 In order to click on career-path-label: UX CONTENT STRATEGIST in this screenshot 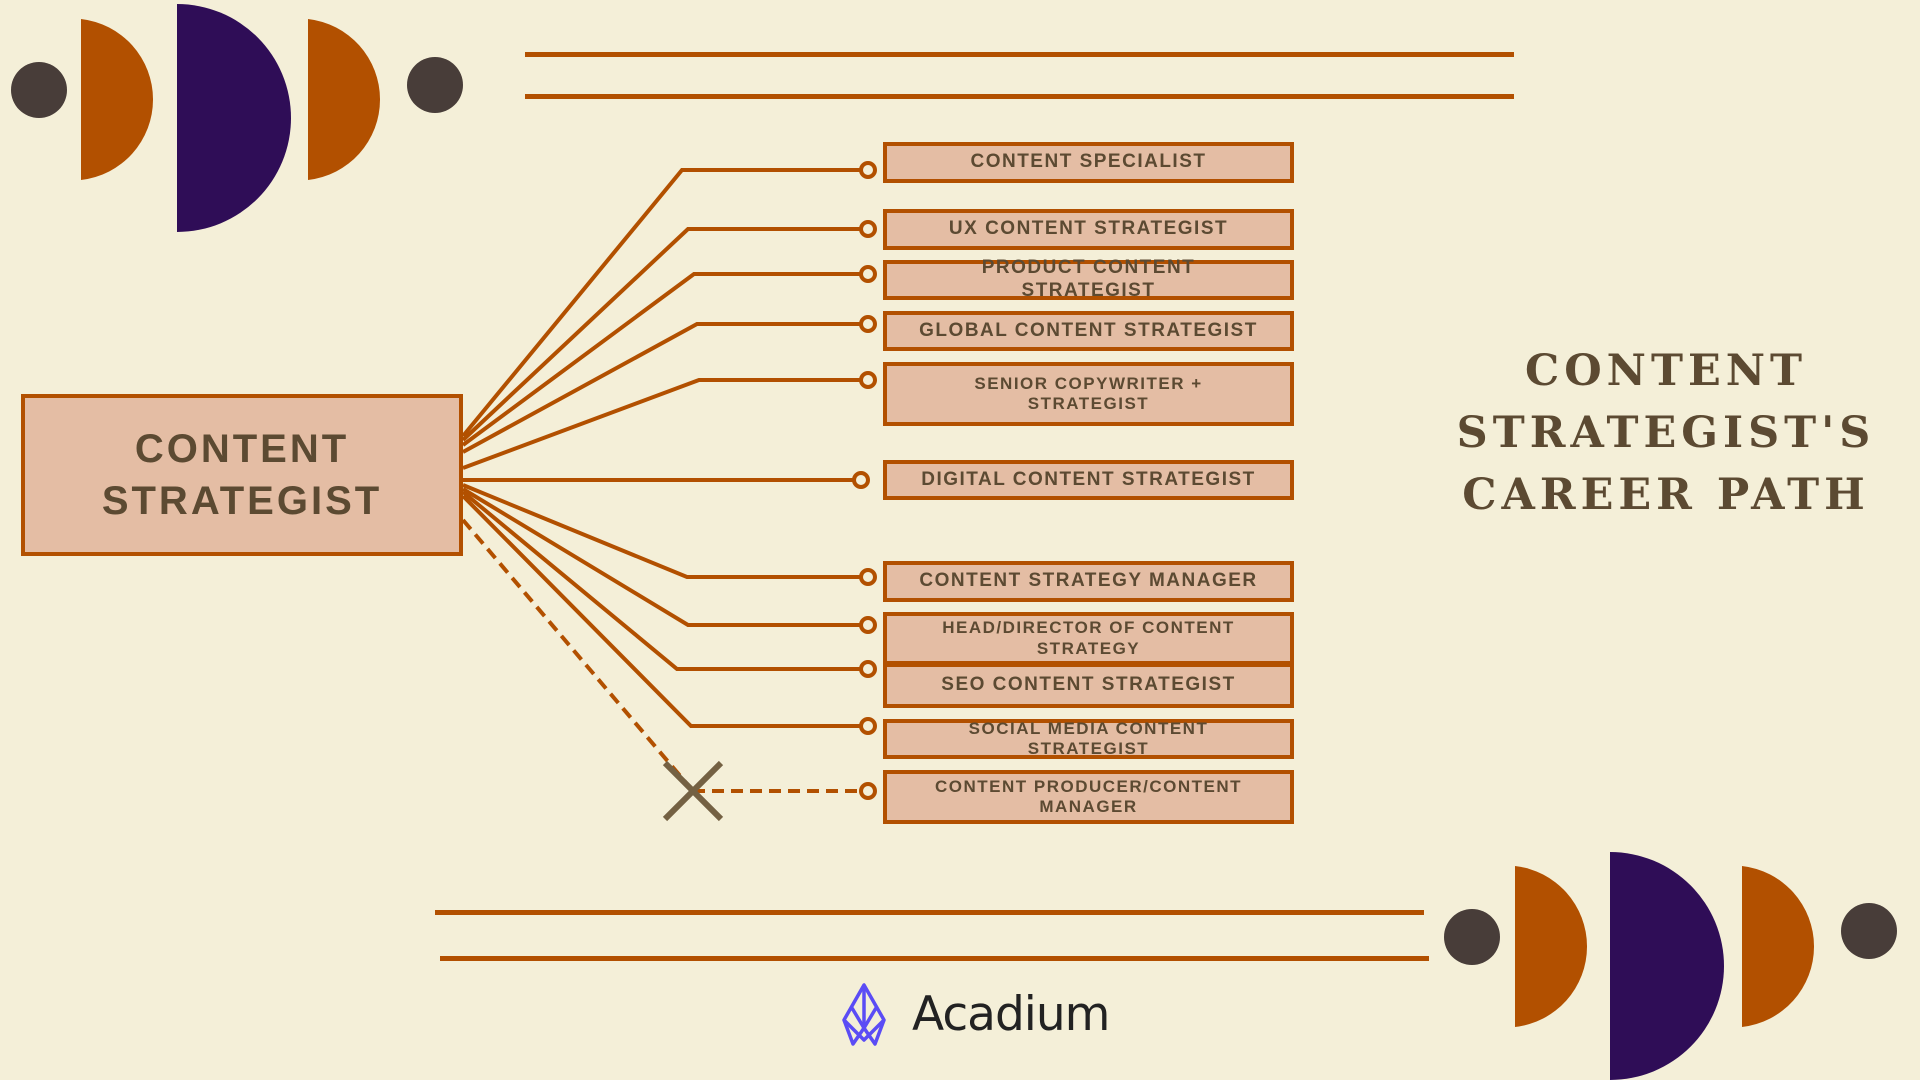, I will do `click(1088, 229)`.